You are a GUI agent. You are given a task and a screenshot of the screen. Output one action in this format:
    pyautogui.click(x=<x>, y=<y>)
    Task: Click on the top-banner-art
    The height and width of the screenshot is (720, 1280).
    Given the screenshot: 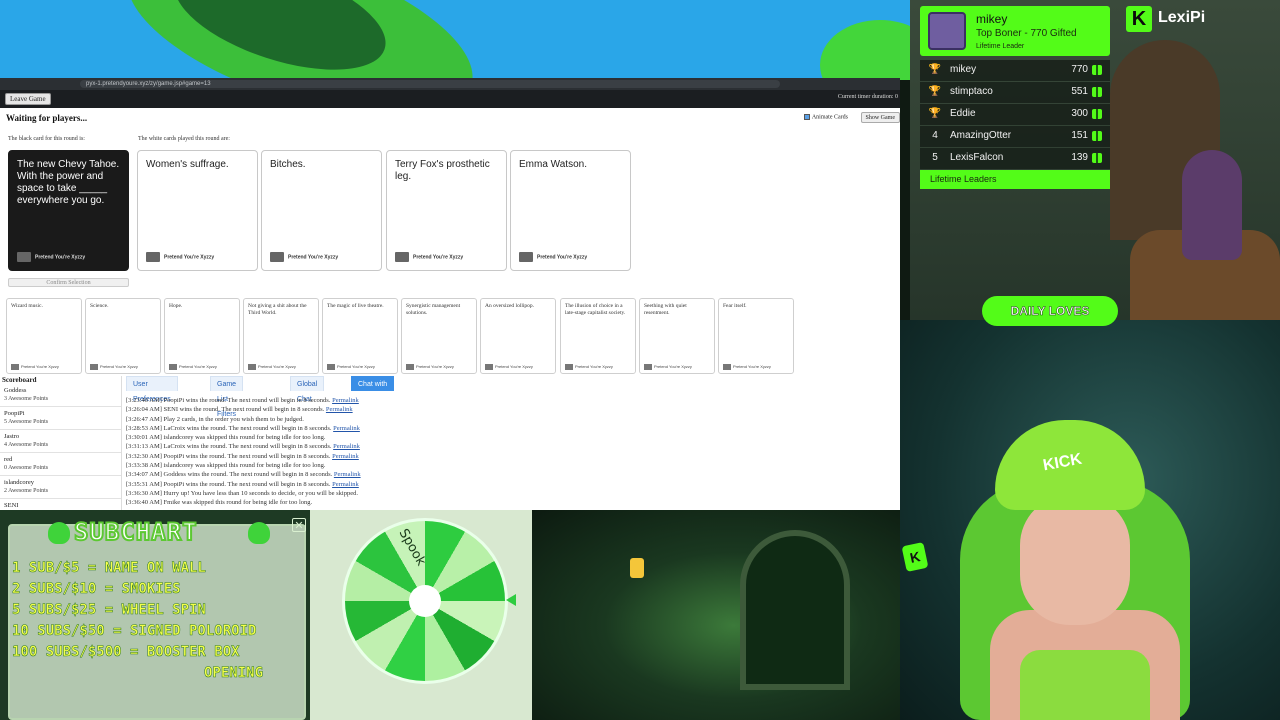 What is the action you would take?
    pyautogui.click(x=455, y=40)
    